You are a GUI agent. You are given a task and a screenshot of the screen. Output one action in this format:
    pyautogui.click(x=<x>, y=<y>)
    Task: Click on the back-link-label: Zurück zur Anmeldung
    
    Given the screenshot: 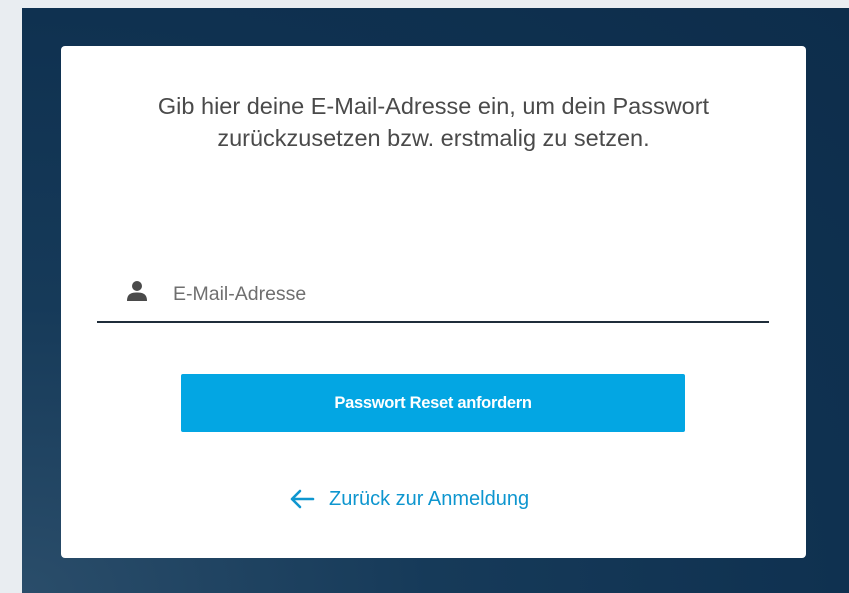 What is the action you would take?
    pyautogui.click(x=429, y=498)
    